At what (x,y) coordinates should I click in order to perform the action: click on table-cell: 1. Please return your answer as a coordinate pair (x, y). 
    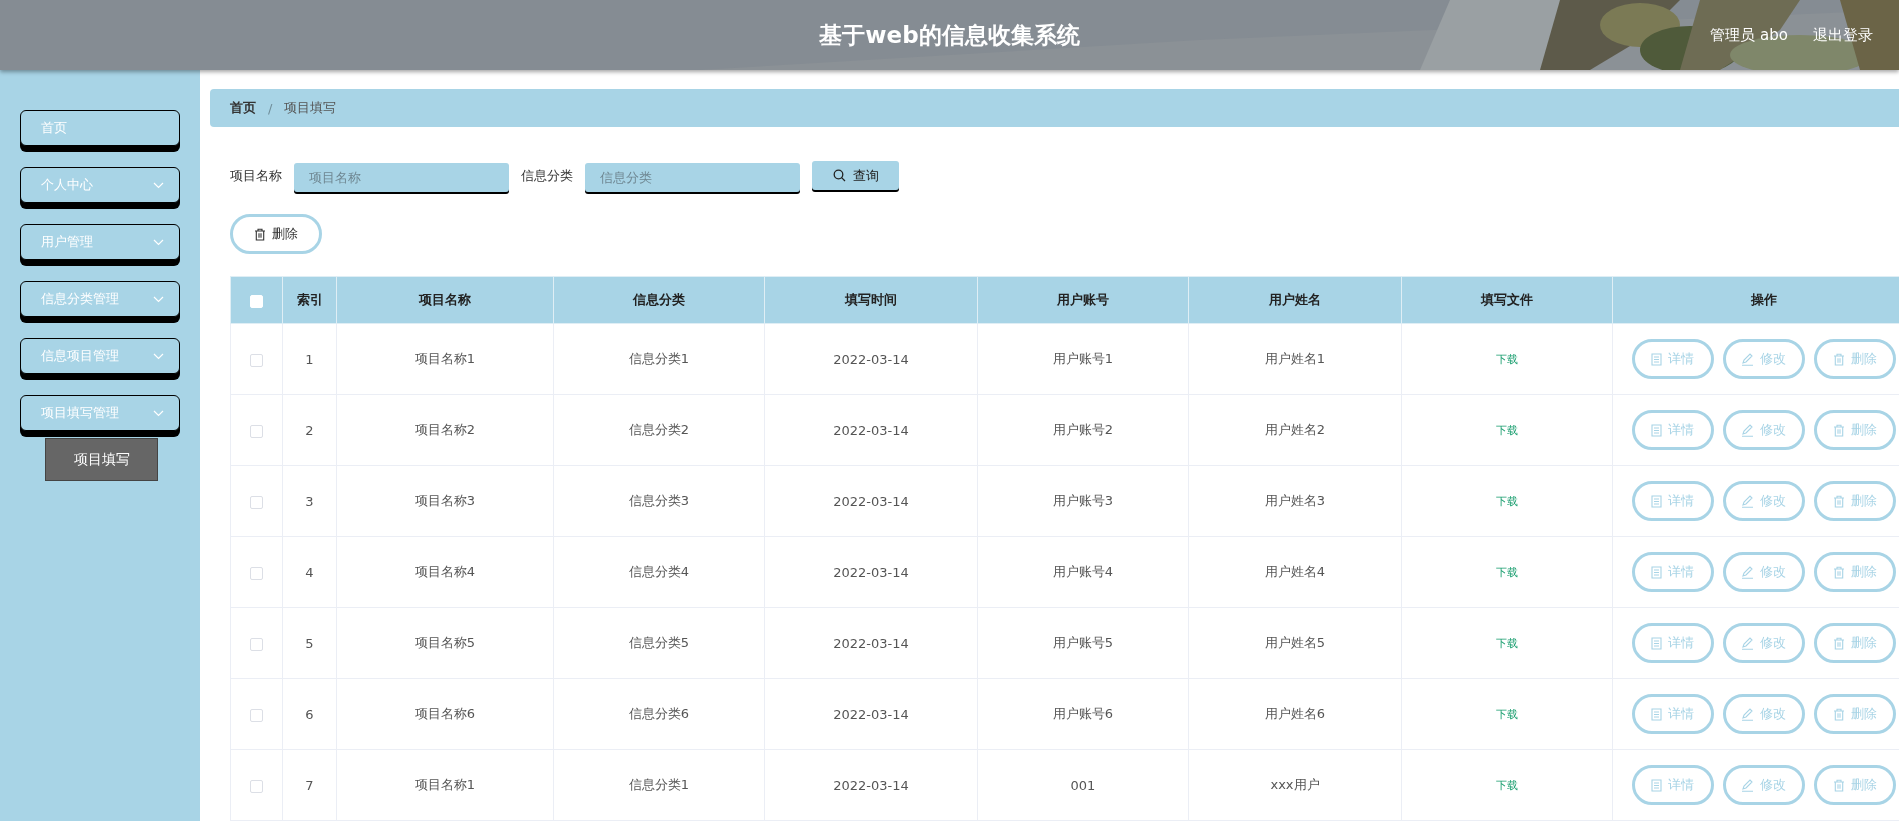
    Looking at the image, I should click on (309, 359).